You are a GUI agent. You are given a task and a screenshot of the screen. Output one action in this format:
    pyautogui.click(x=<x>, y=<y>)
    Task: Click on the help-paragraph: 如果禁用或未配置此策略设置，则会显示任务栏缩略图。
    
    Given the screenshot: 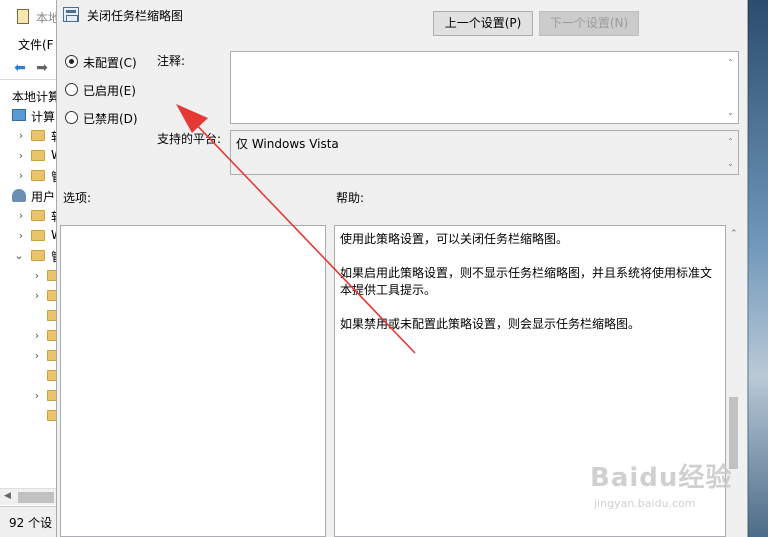 What is the action you would take?
    pyautogui.click(x=490, y=324)
    